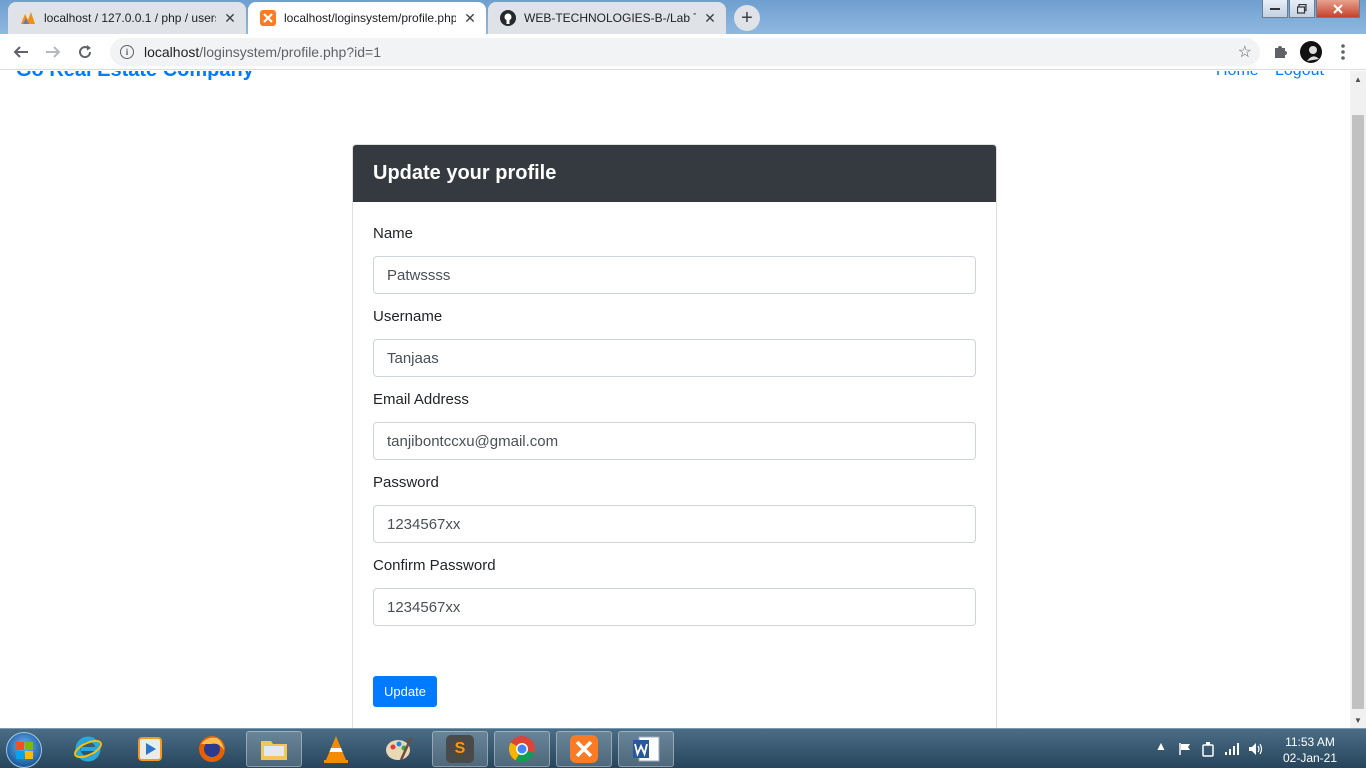 The image size is (1366, 768). I want to click on clock-time: 11:53 AM, so click(1310, 742).